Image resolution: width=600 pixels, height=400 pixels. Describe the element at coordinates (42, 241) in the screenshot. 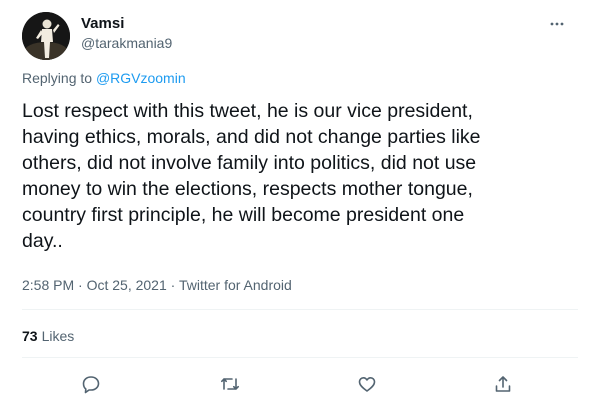

I see `tweet-text-line: day..` at that location.